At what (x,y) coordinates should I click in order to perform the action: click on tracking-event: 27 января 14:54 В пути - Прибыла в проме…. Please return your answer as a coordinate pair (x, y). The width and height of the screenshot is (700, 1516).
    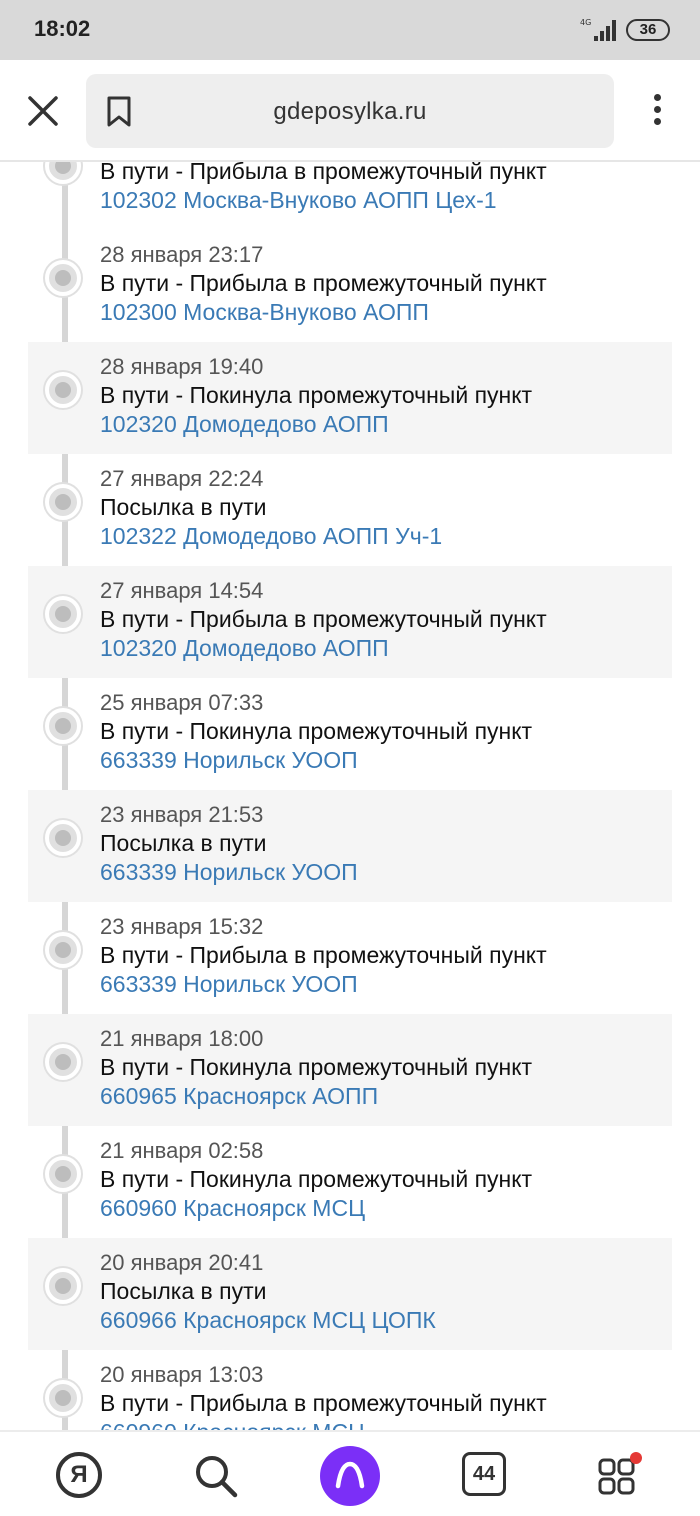
    Looking at the image, I should click on (350, 622).